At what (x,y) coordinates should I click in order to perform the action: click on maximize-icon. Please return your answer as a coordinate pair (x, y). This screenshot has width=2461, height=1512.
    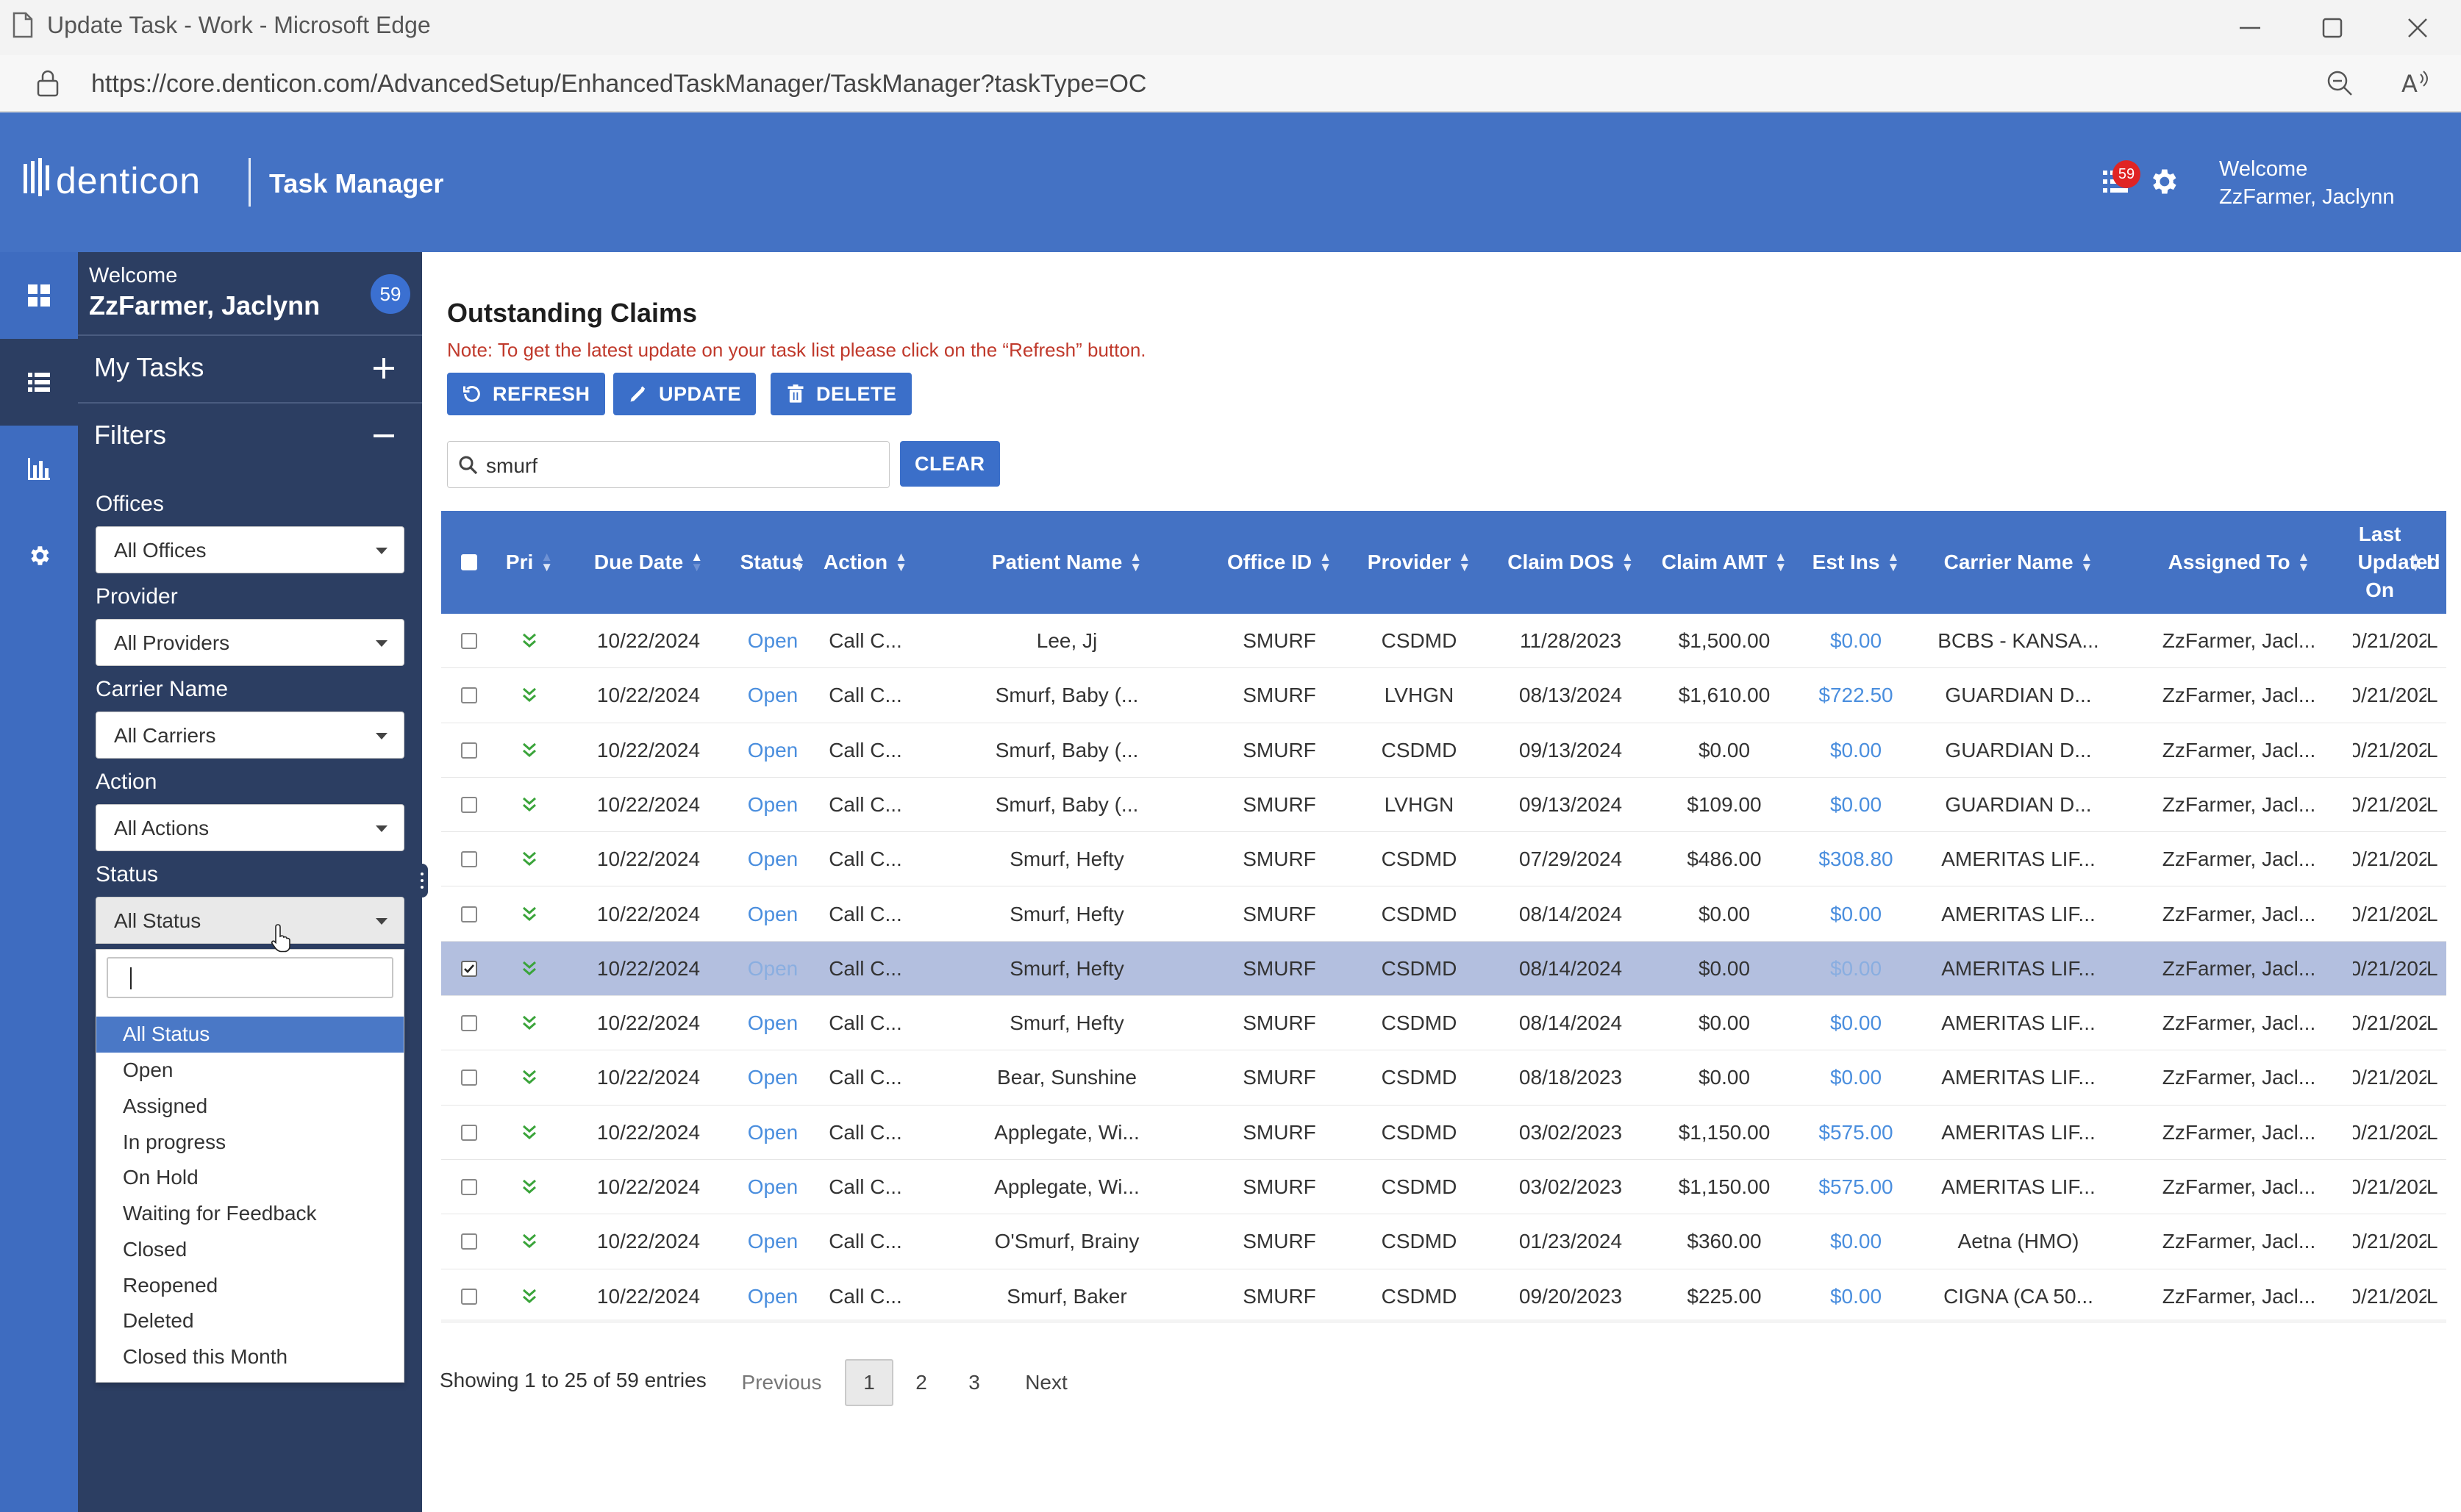
    Looking at the image, I should click on (2332, 28).